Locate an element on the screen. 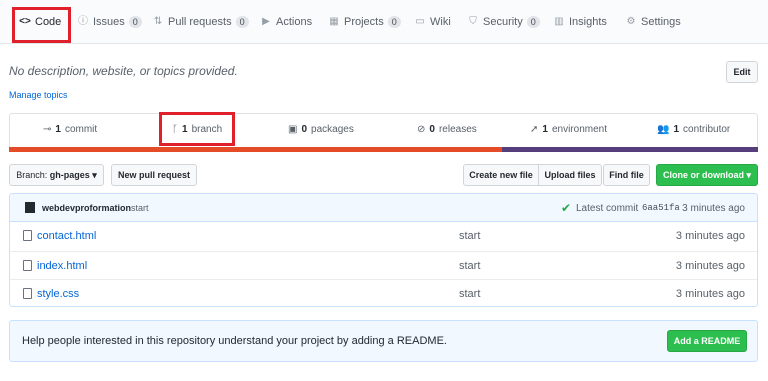 This screenshot has width=768, height=381. language-segment-css is located at coordinates (630, 149).